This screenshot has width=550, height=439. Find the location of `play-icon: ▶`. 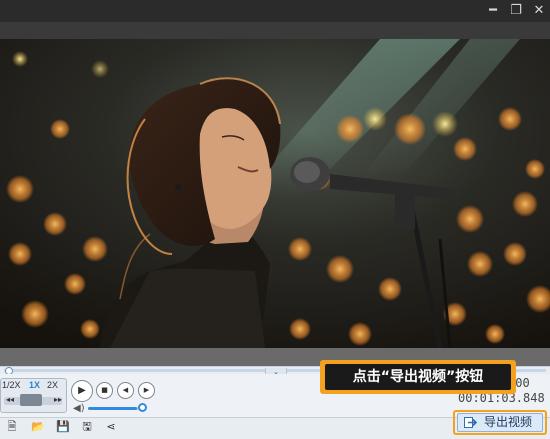

play-icon: ▶ is located at coordinates (82, 390).